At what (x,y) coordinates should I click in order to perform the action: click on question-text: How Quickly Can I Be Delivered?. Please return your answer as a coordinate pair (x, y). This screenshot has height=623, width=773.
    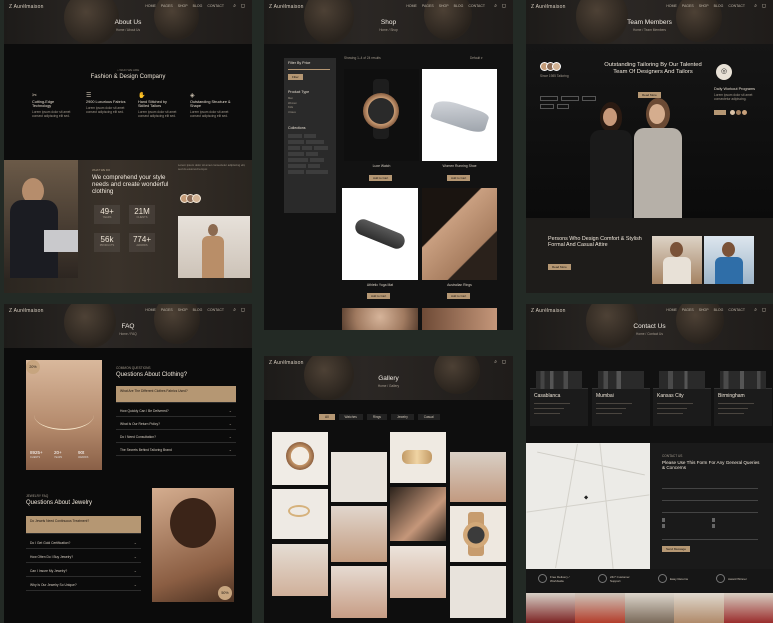
    Looking at the image, I should click on (144, 411).